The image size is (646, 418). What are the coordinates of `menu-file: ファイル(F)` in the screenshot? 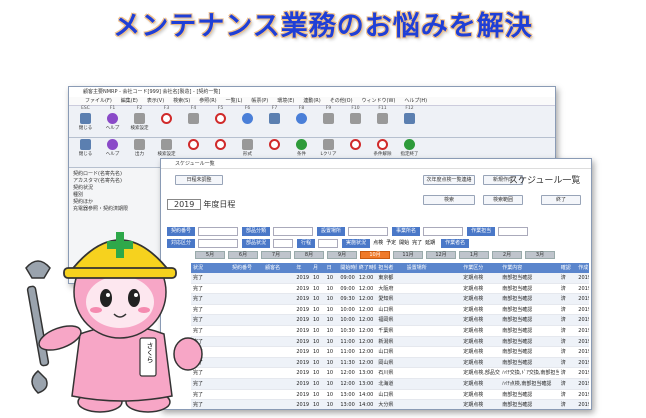 It's located at (98, 101).